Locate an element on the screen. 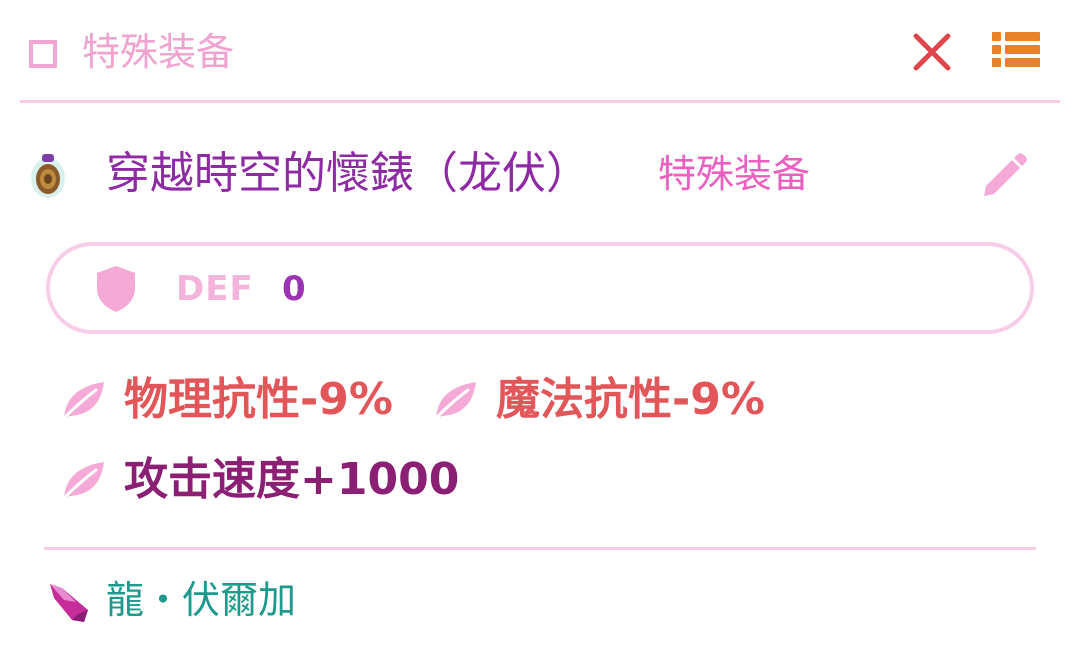  item-type: 特殊装备 is located at coordinates (734, 174).